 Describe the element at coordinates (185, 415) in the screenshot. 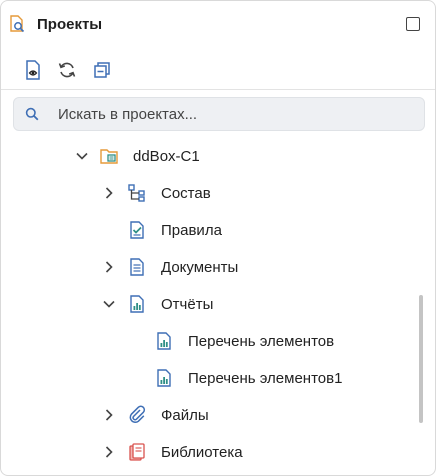

I see `tree-node-label: Файлы` at that location.